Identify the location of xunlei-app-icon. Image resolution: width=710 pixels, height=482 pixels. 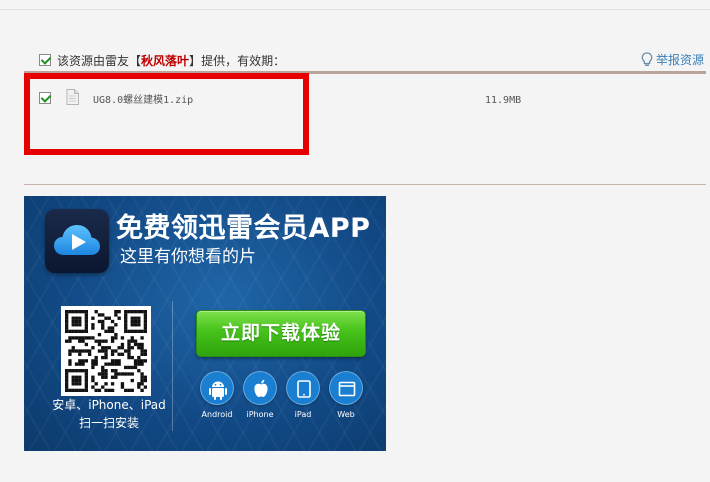
(77, 241).